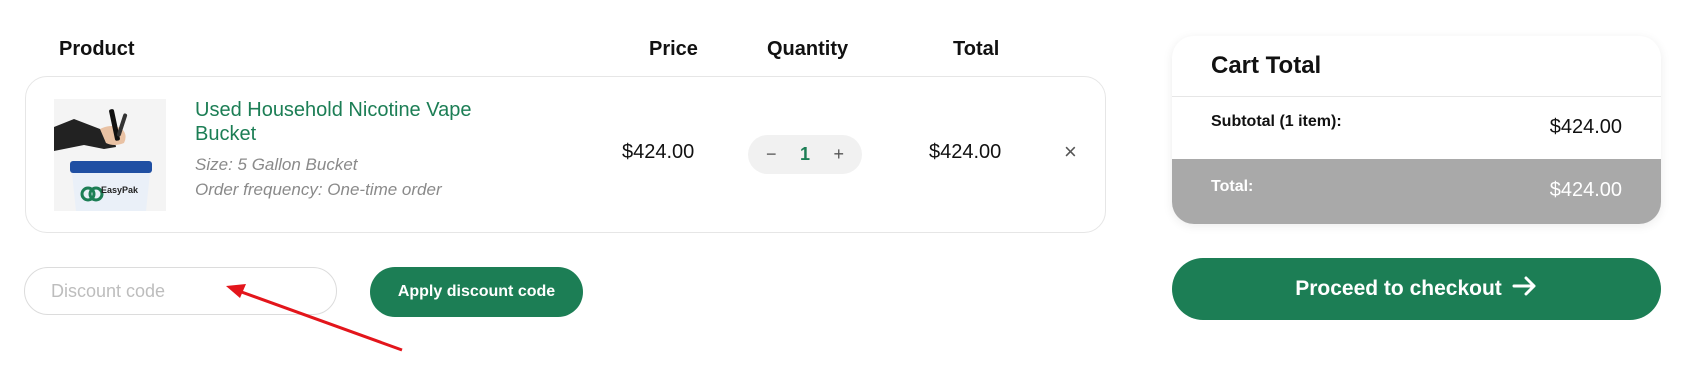 This screenshot has width=1694, height=375. What do you see at coordinates (110, 155) in the screenshot?
I see `product-image: EasyPak` at bounding box center [110, 155].